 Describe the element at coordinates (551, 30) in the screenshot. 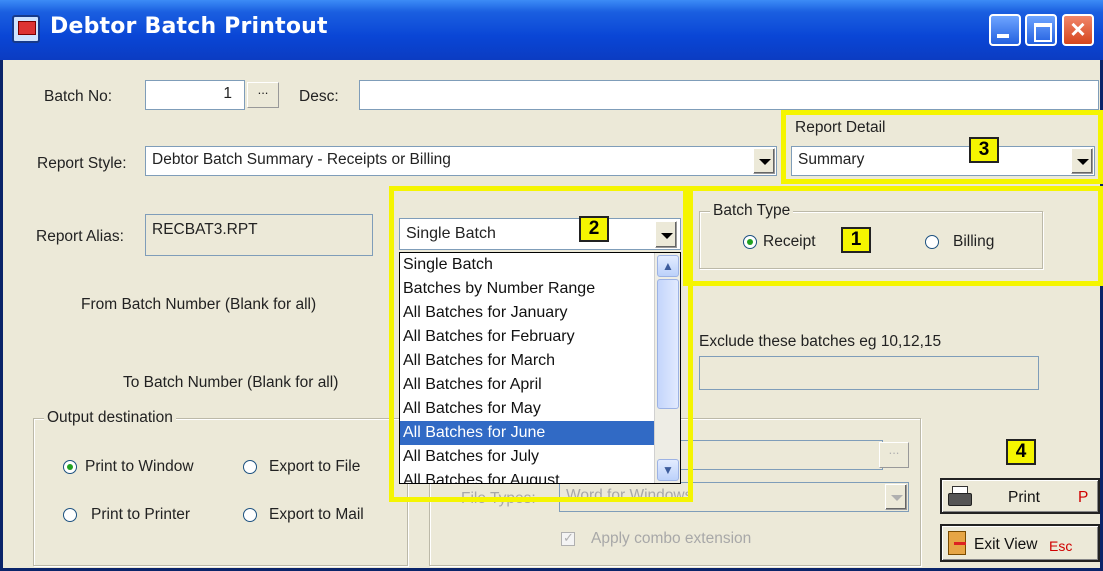

I see `title-bar: Debtor Batch Printout ×` at that location.